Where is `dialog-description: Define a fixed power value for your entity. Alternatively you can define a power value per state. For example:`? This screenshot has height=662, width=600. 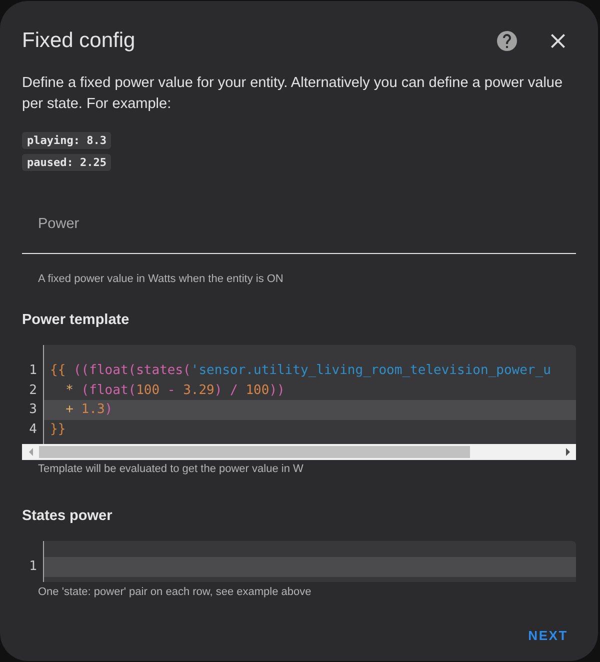 dialog-description: Define a fixed power value for your entity. Alternatively you can define a power value per state. For example: is located at coordinates (293, 94).